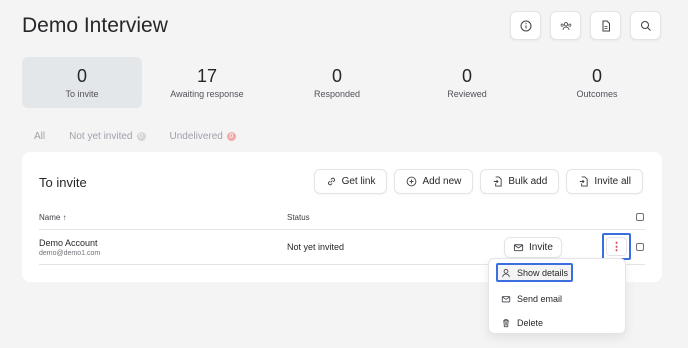  What do you see at coordinates (342, 229) in the screenshot?
I see `header-divider` at bounding box center [342, 229].